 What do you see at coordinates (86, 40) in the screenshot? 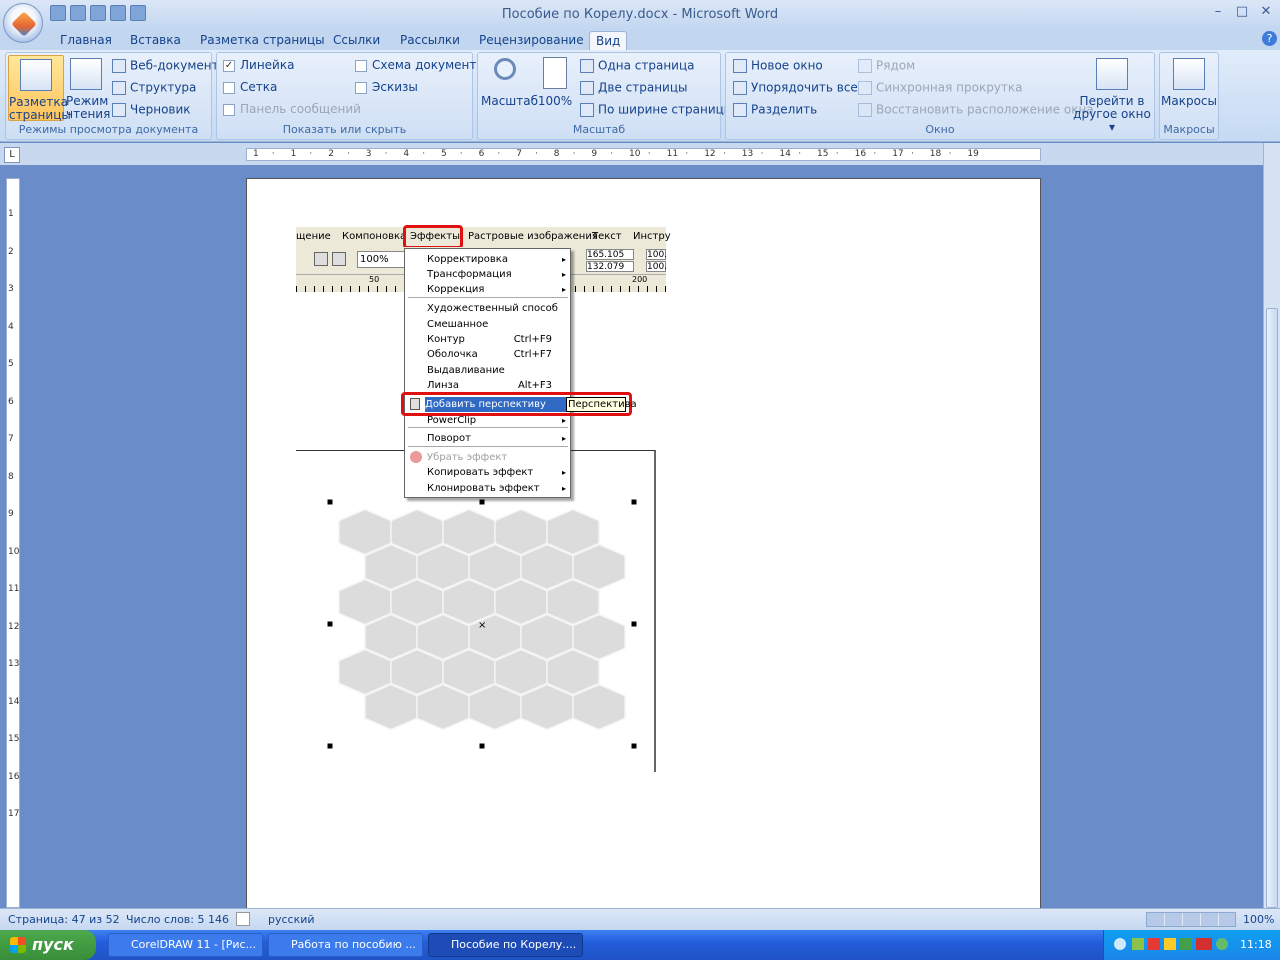
I see `tab-home: Главная` at bounding box center [86, 40].